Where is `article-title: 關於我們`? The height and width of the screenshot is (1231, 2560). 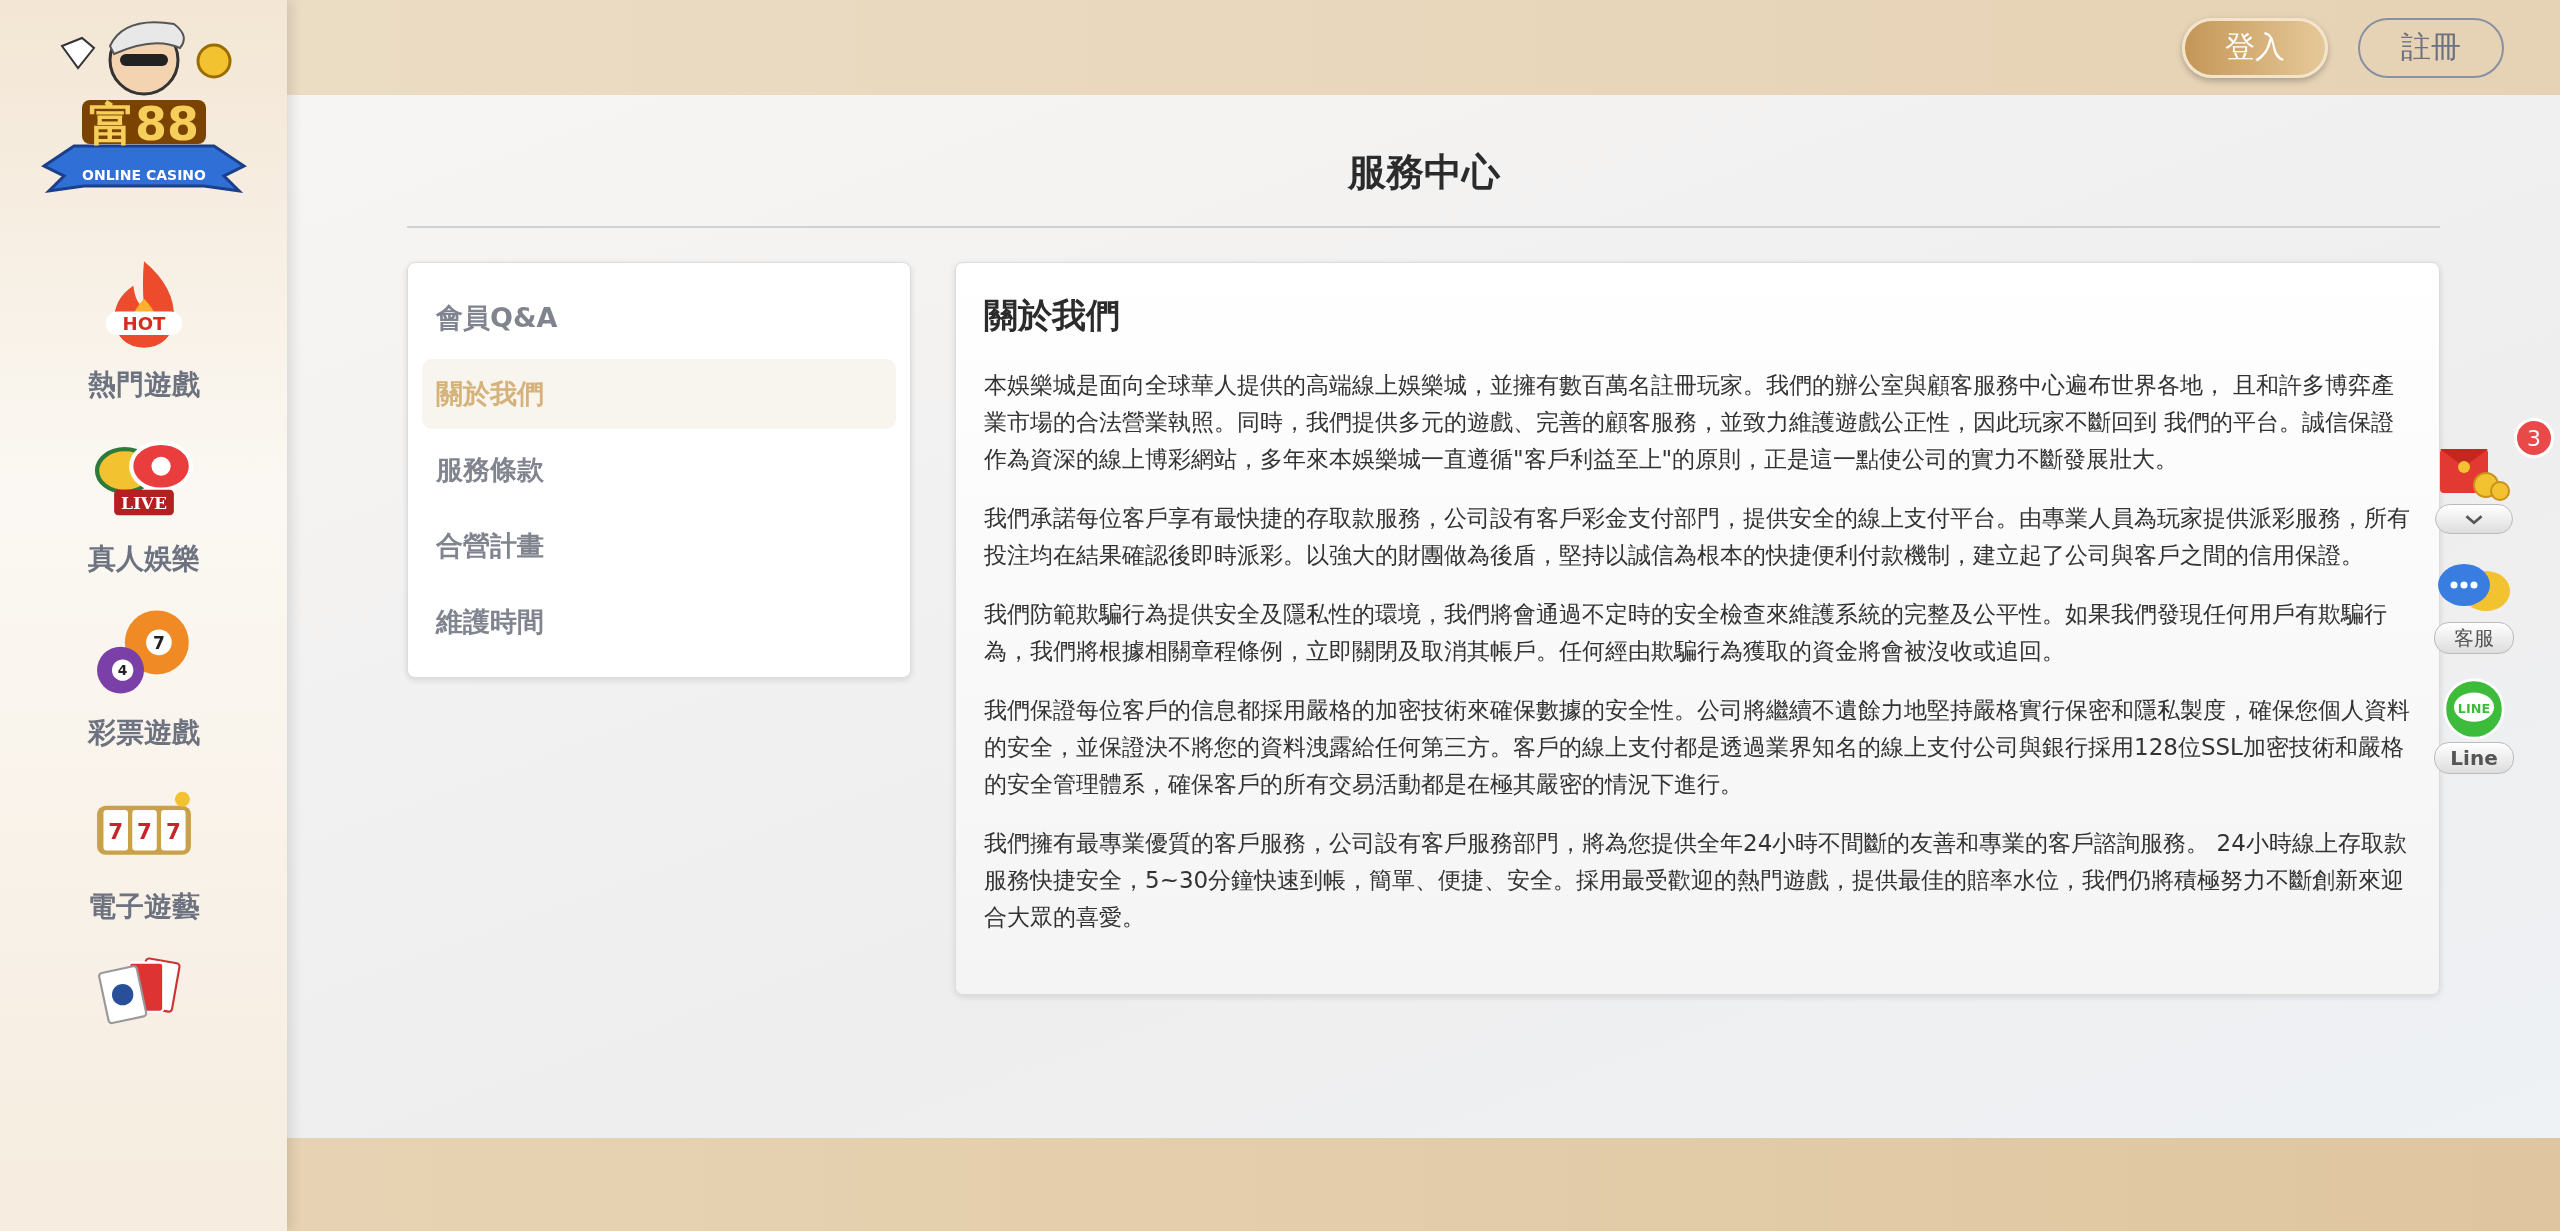 article-title: 關於我們 is located at coordinates (1052, 315).